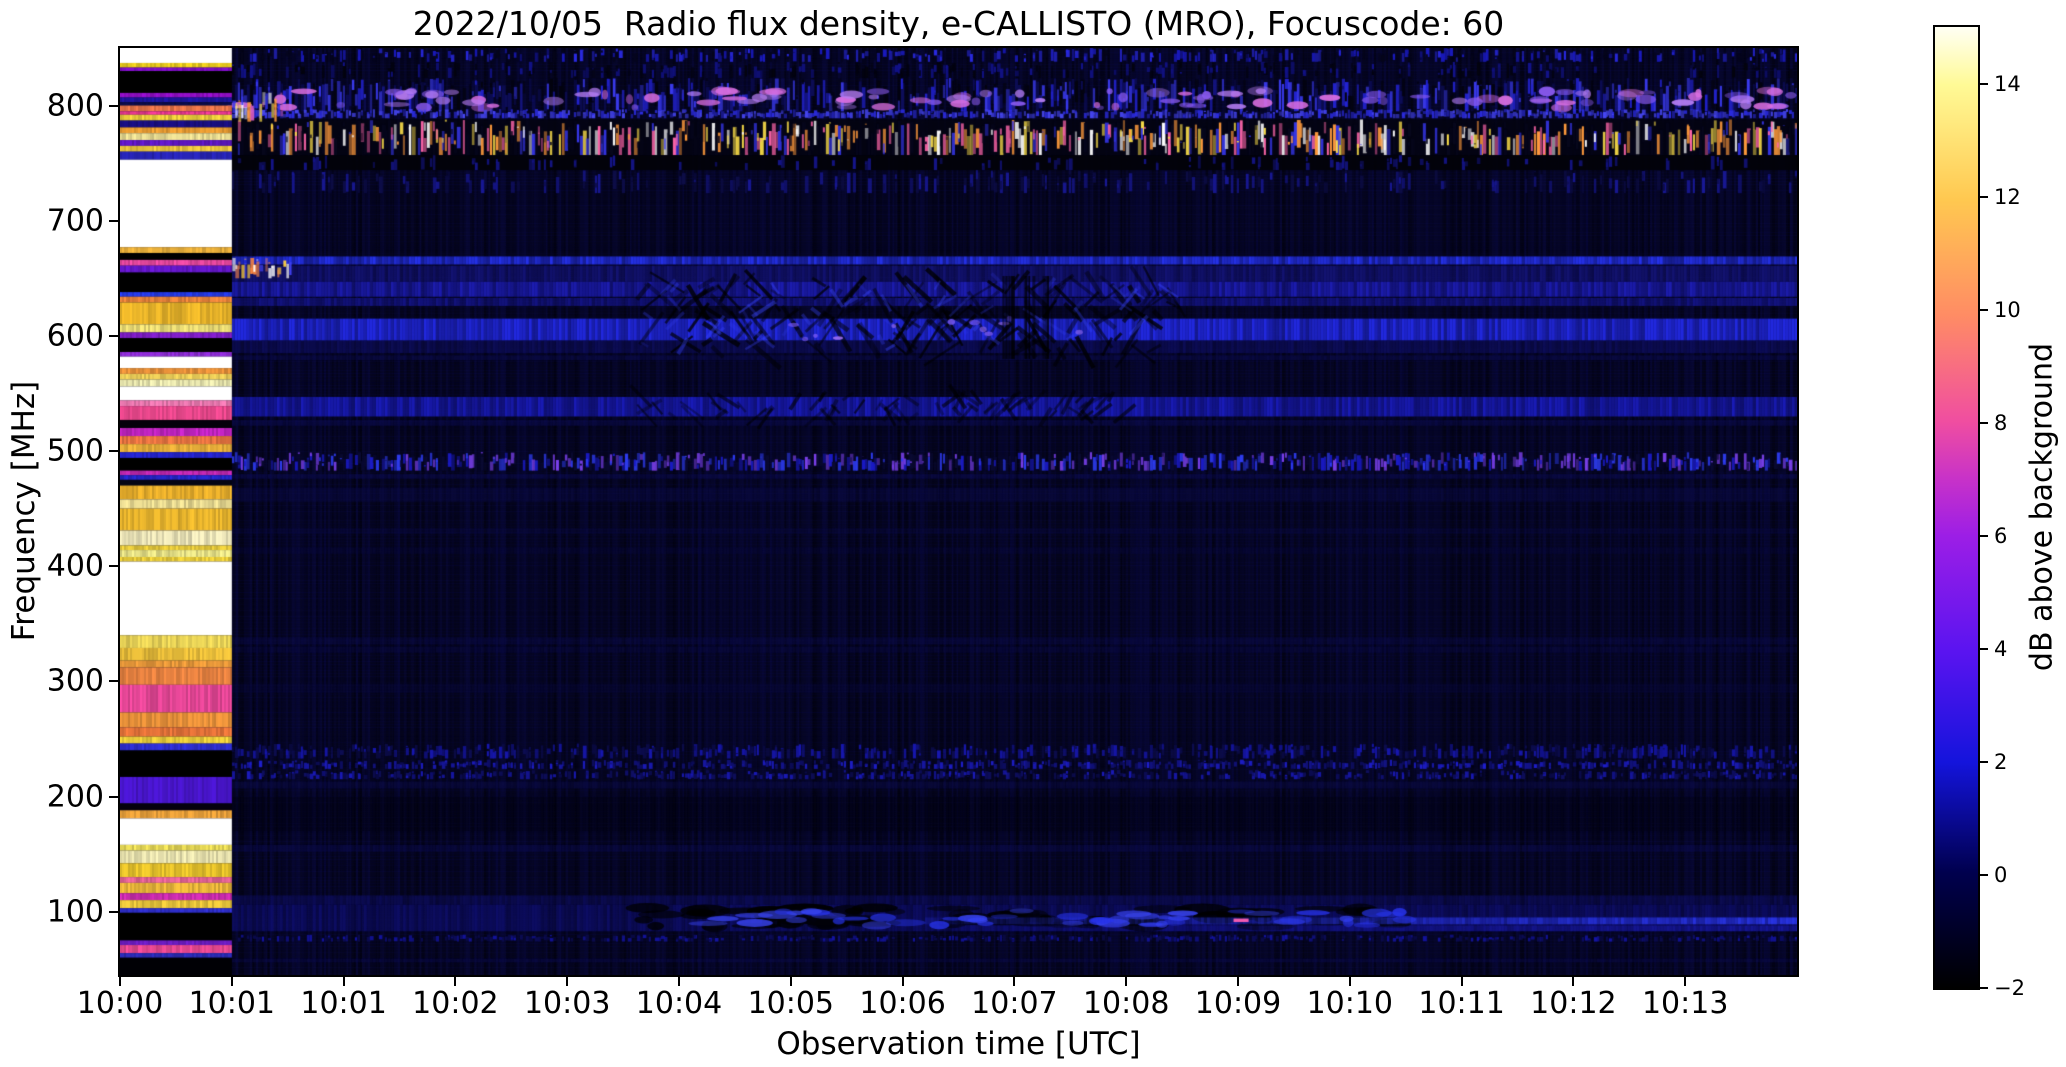  Describe the element at coordinates (679, 1003) in the screenshot. I see `x-tick-label: 10:04` at that location.